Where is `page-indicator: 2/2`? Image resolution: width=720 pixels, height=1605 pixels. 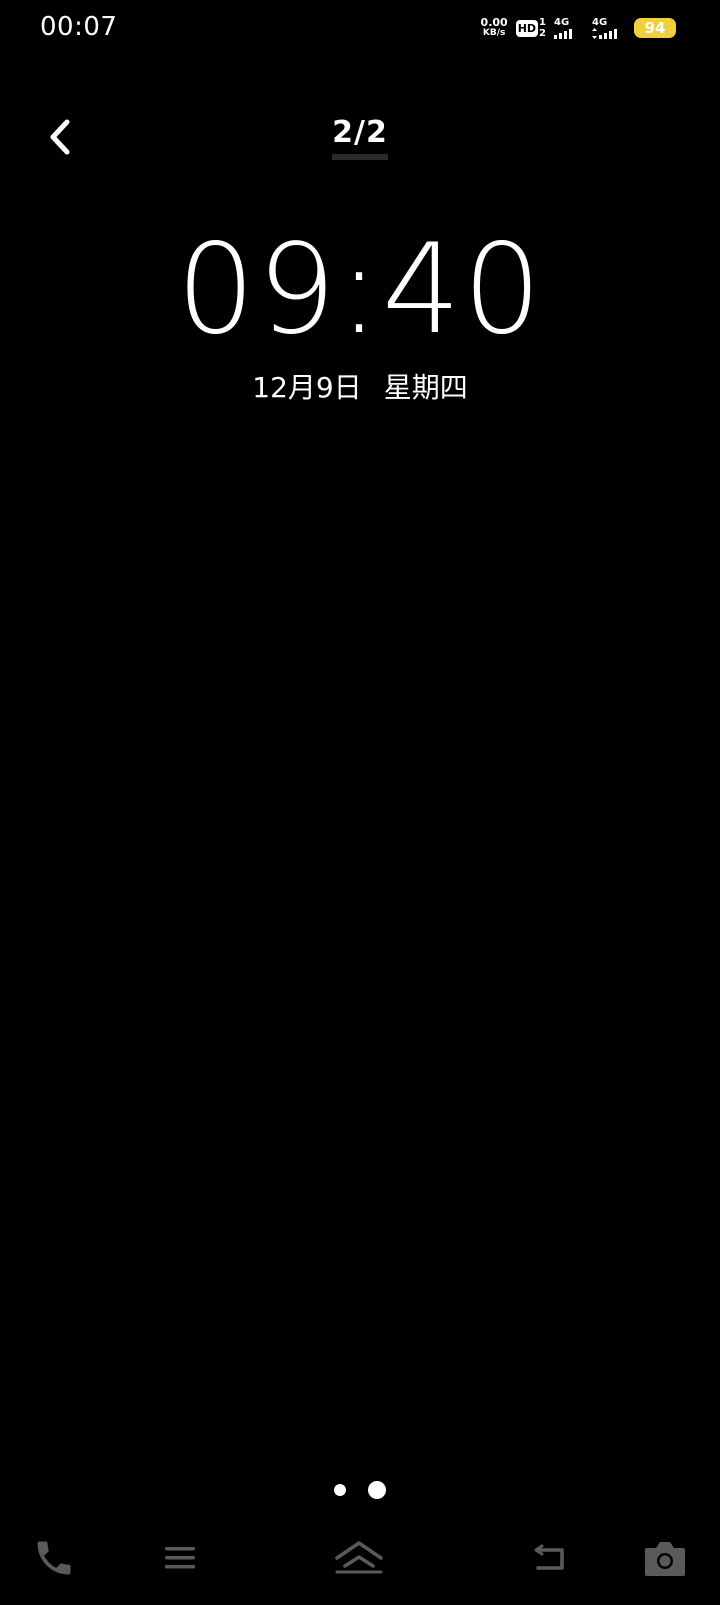 page-indicator: 2/2 is located at coordinates (360, 137).